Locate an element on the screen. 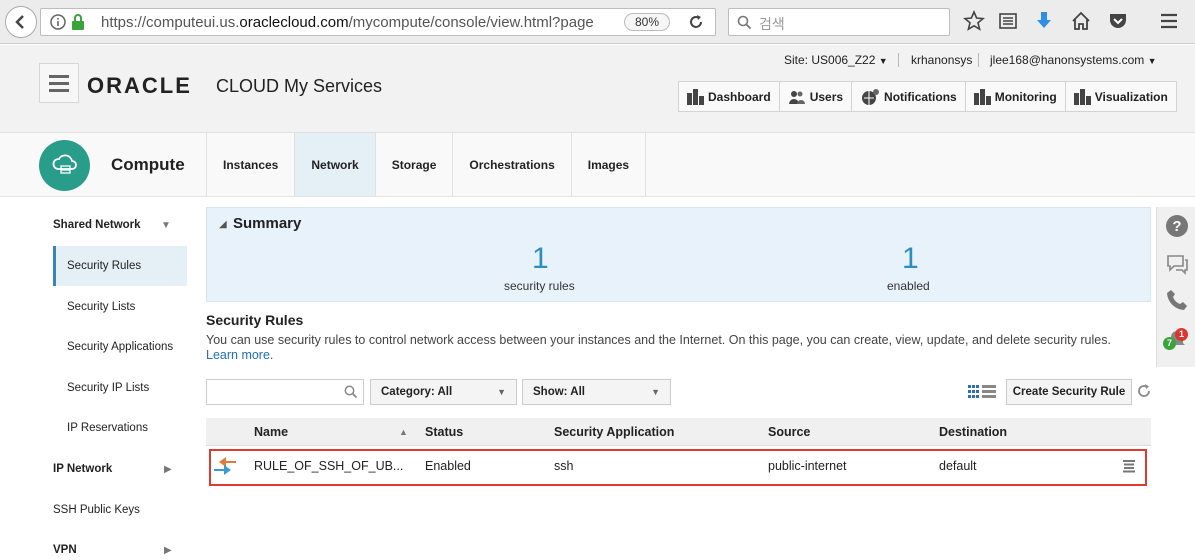 The width and height of the screenshot is (1195, 560). monitoring-icon is located at coordinates (982, 96).